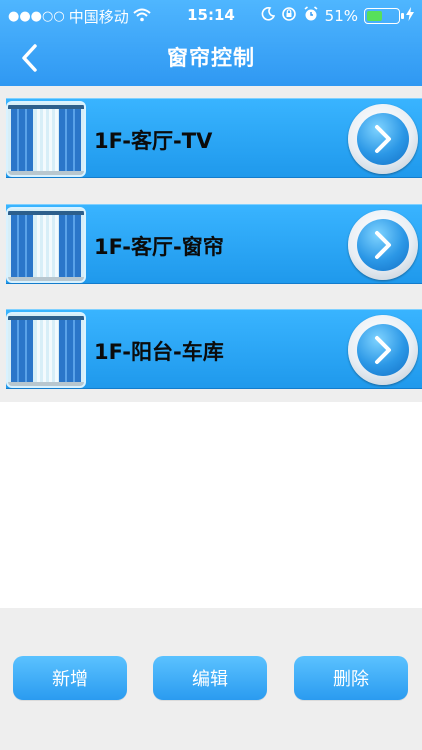  What do you see at coordinates (374, 15) in the screenshot?
I see `battery-fill` at bounding box center [374, 15].